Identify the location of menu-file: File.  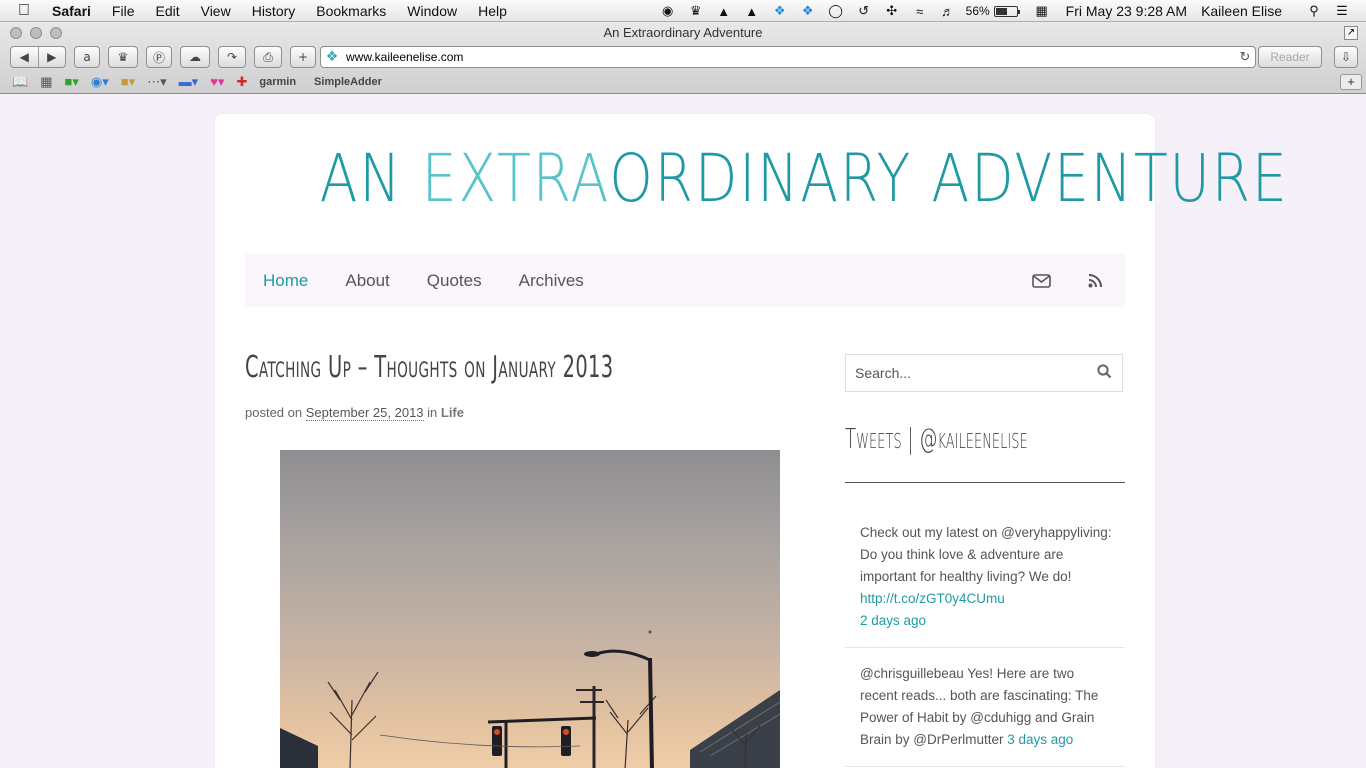
(123, 11).